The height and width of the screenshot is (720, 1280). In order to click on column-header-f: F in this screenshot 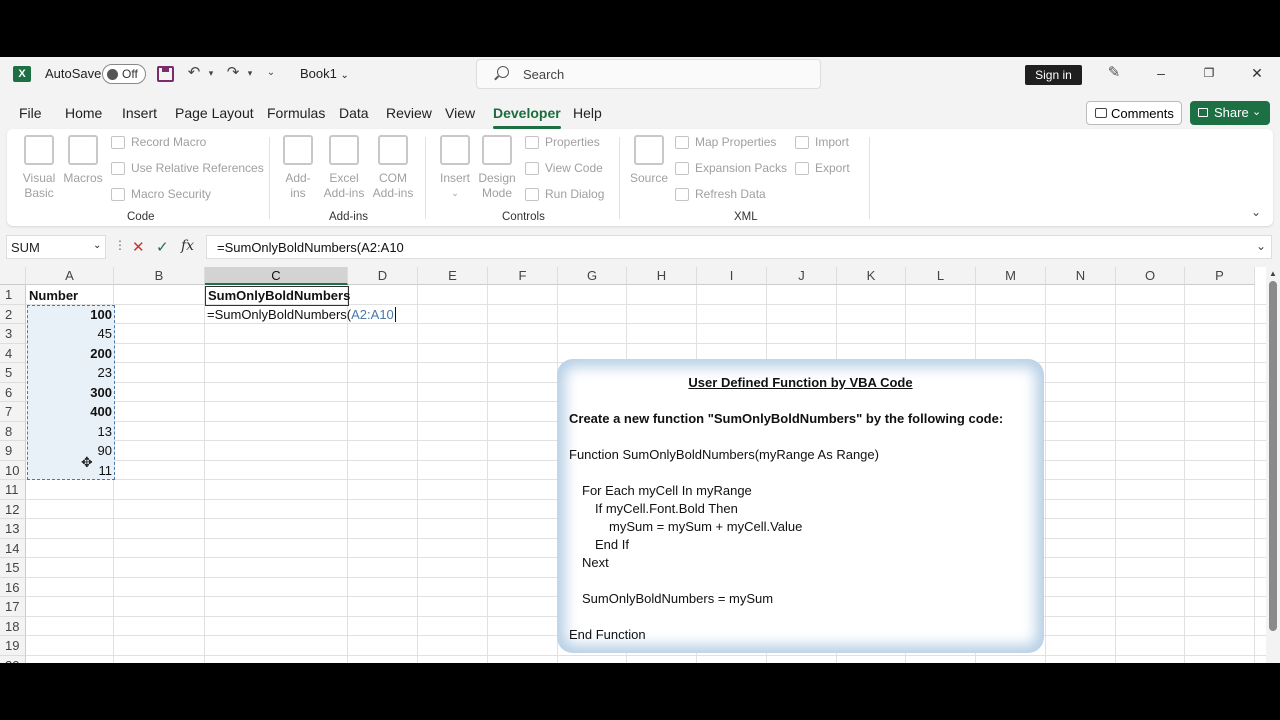, I will do `click(523, 276)`.